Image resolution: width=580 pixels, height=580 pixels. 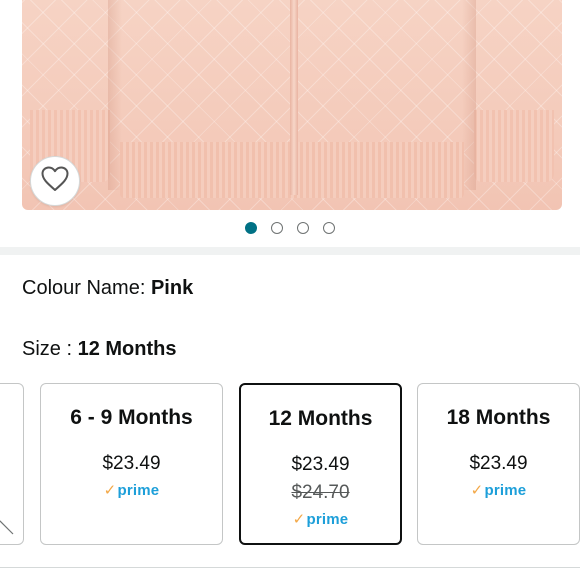 I want to click on size-option-6-9-months: 6 - 9 Months $23.49 ✓ prime, so click(x=131, y=464).